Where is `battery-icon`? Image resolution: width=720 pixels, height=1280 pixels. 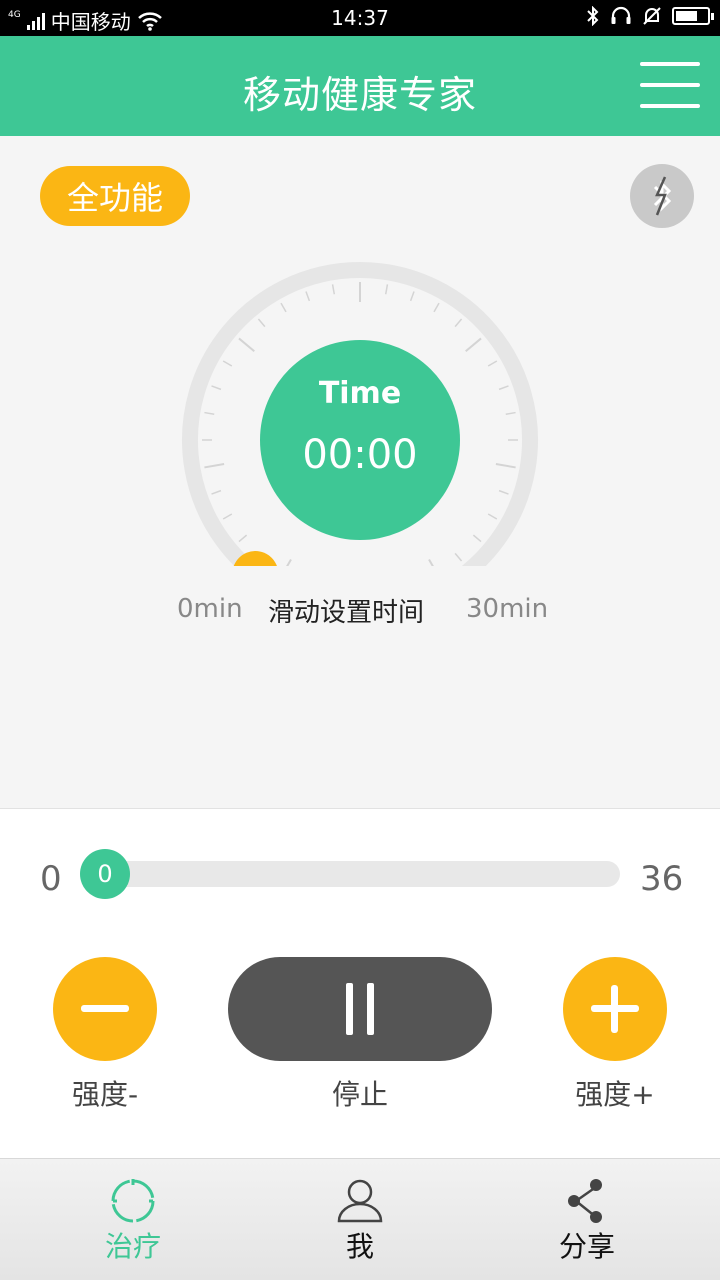 battery-icon is located at coordinates (693, 16).